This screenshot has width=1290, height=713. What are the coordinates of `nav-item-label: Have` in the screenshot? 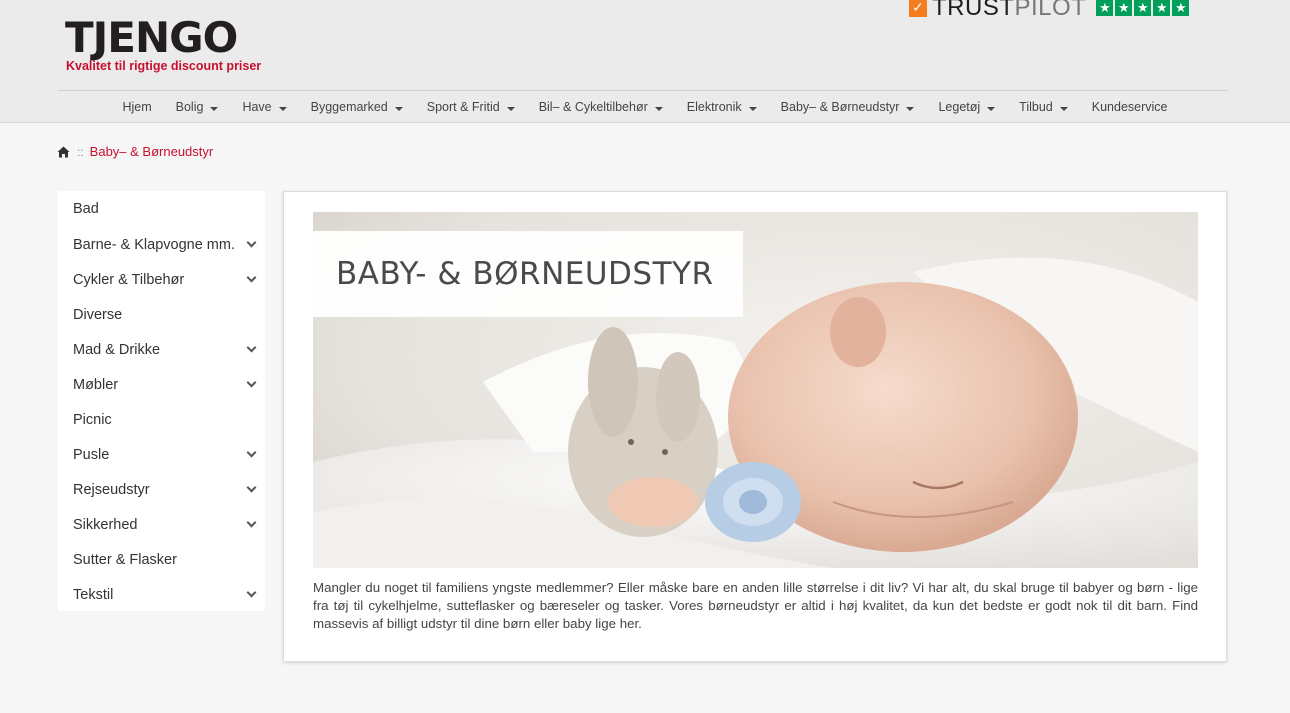 It's located at (257, 106).